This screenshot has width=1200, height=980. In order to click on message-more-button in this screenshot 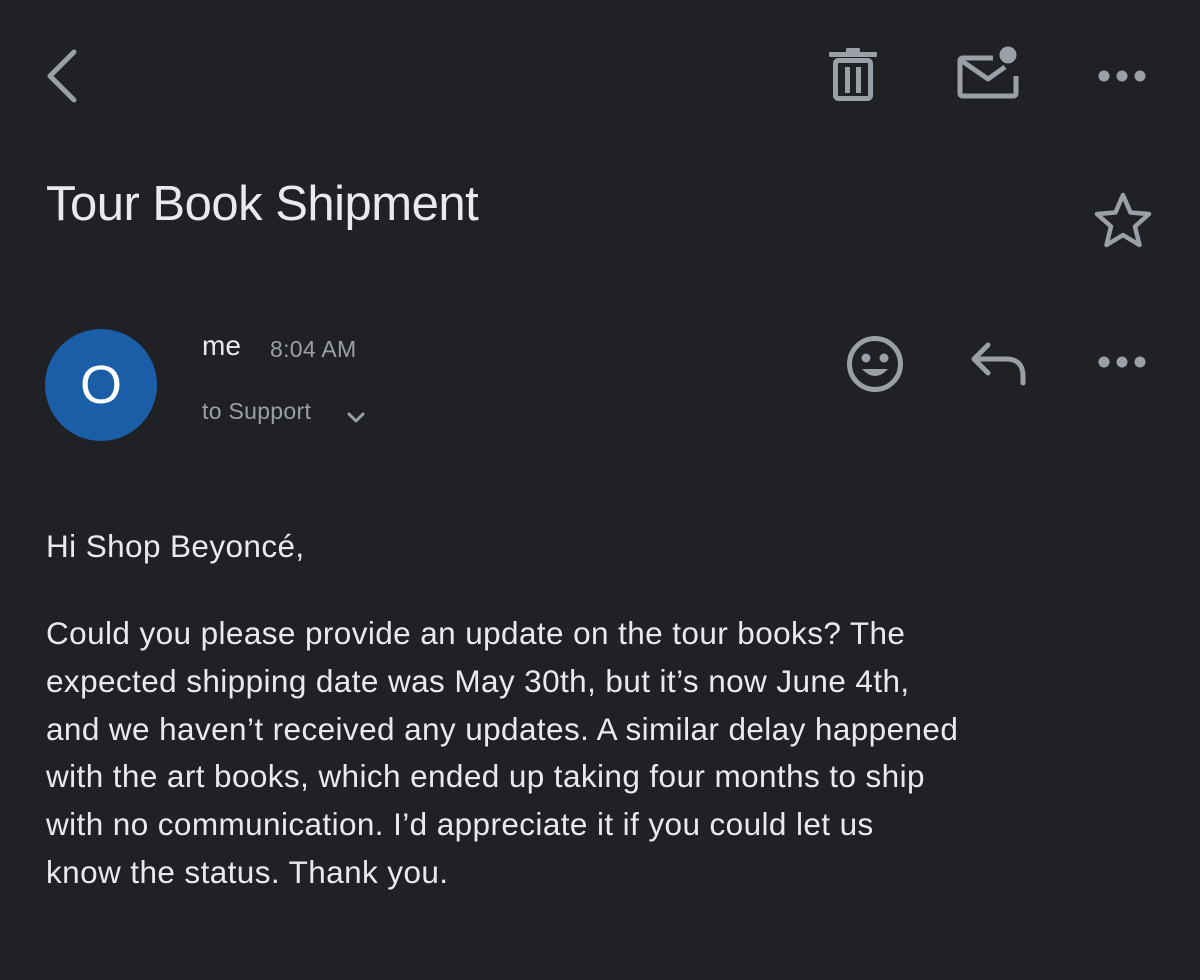, I will do `click(1123, 362)`.